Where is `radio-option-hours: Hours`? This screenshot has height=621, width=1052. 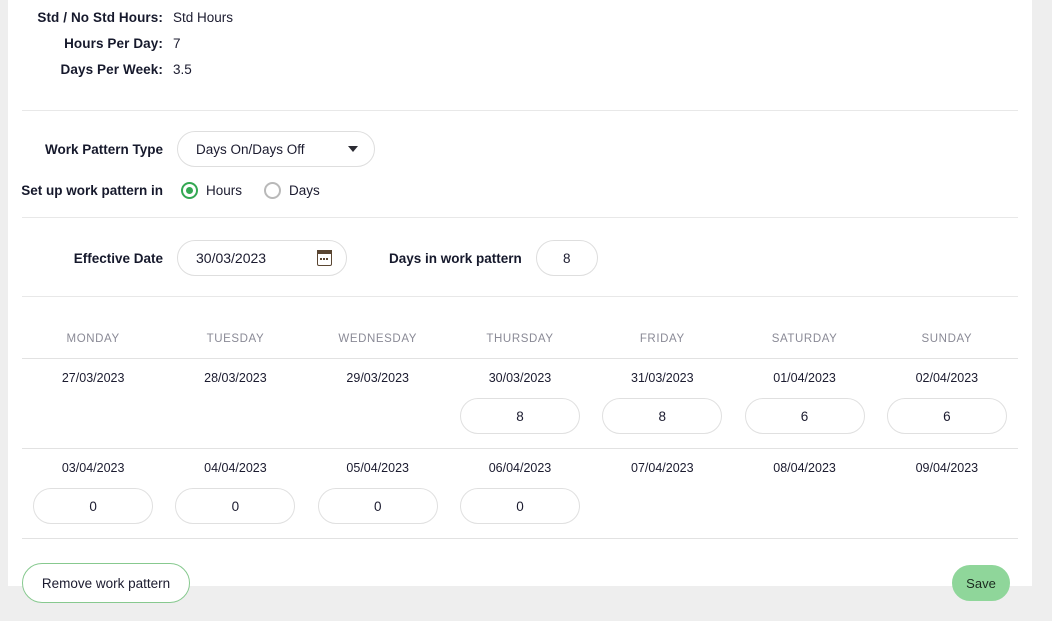 radio-option-hours: Hours is located at coordinates (211, 190).